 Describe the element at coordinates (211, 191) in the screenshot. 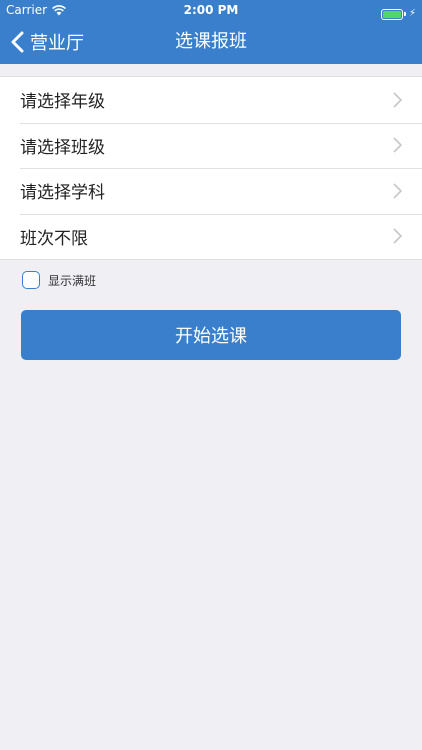

I see `filter-row-subject: 请选择学科` at that location.